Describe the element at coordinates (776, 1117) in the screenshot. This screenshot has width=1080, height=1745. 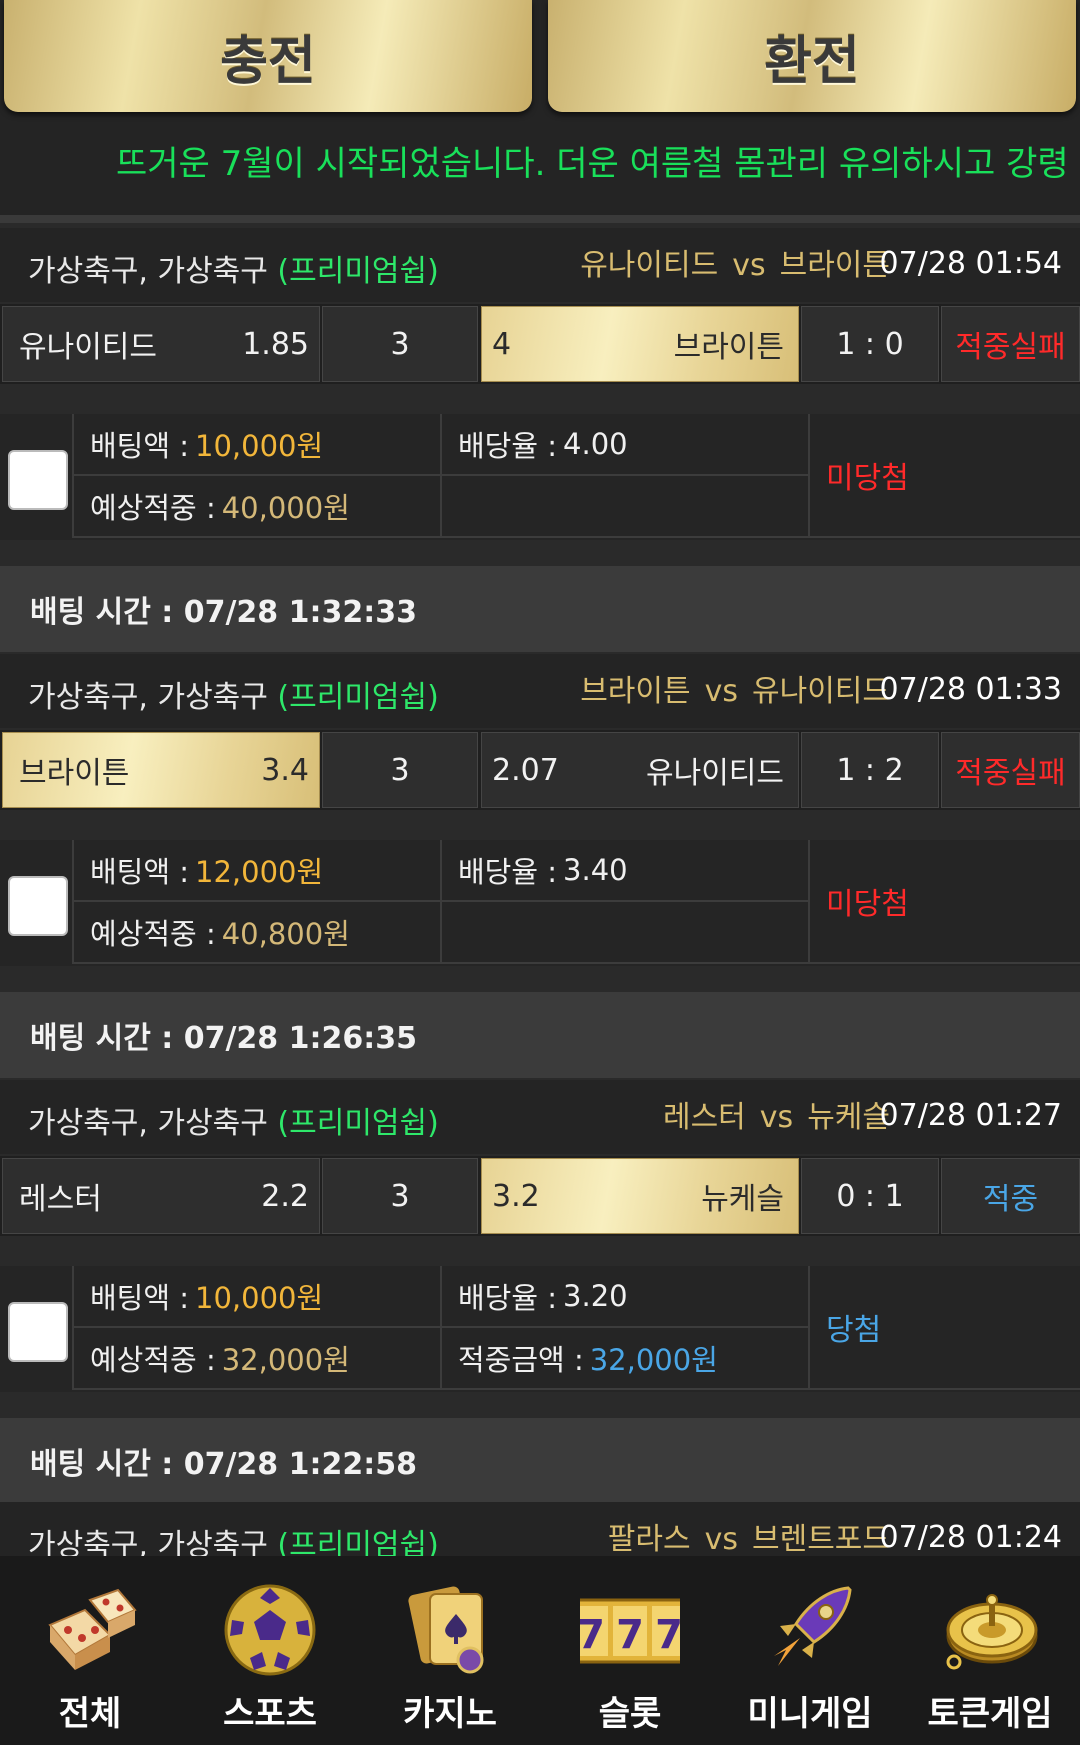
I see `match-teams: 레스터 vs 뉴케슬` at that location.